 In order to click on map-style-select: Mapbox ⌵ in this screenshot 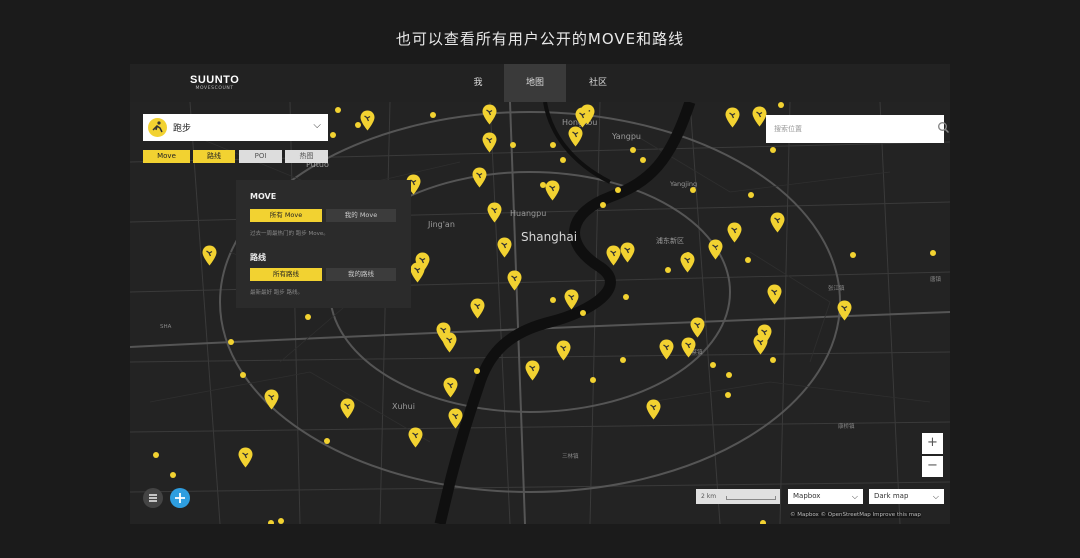, I will do `click(825, 496)`.